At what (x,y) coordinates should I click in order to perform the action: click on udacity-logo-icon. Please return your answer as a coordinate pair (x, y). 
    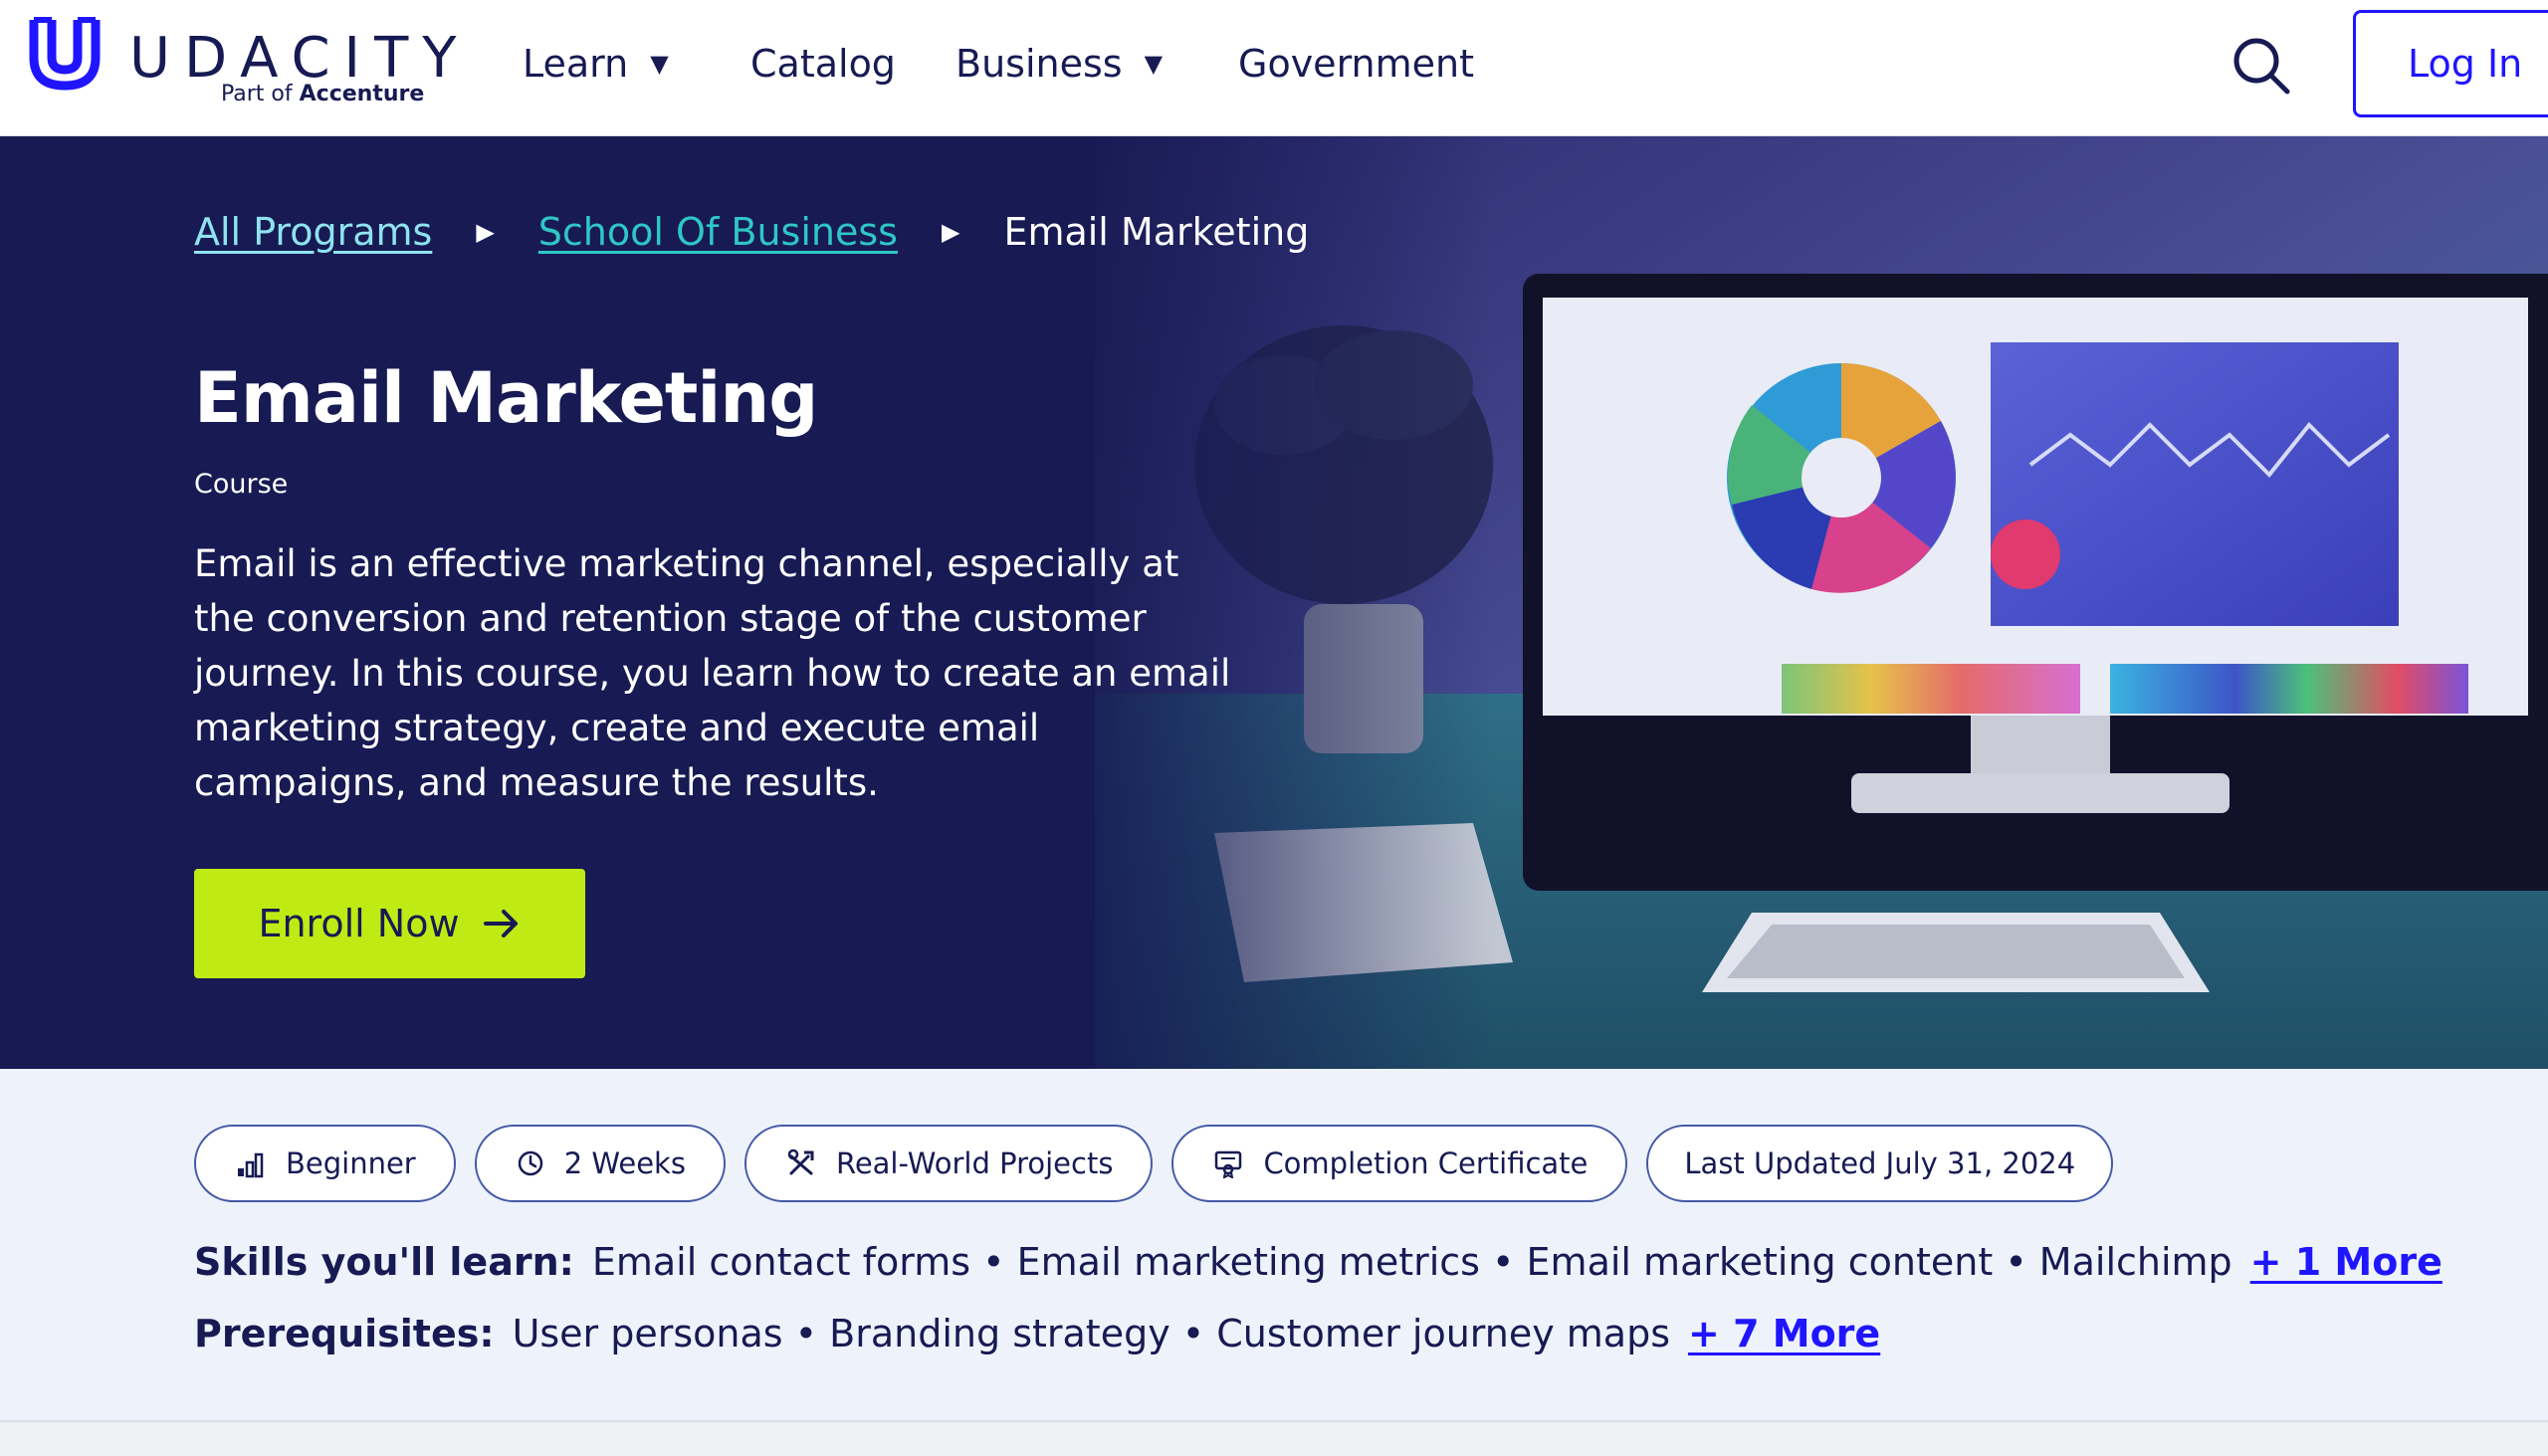
    Looking at the image, I should click on (65, 54).